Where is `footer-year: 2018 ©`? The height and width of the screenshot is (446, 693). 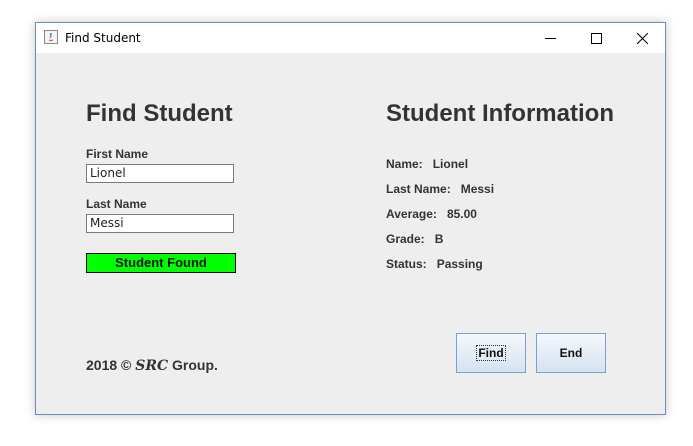 footer-year: 2018 © is located at coordinates (109, 365).